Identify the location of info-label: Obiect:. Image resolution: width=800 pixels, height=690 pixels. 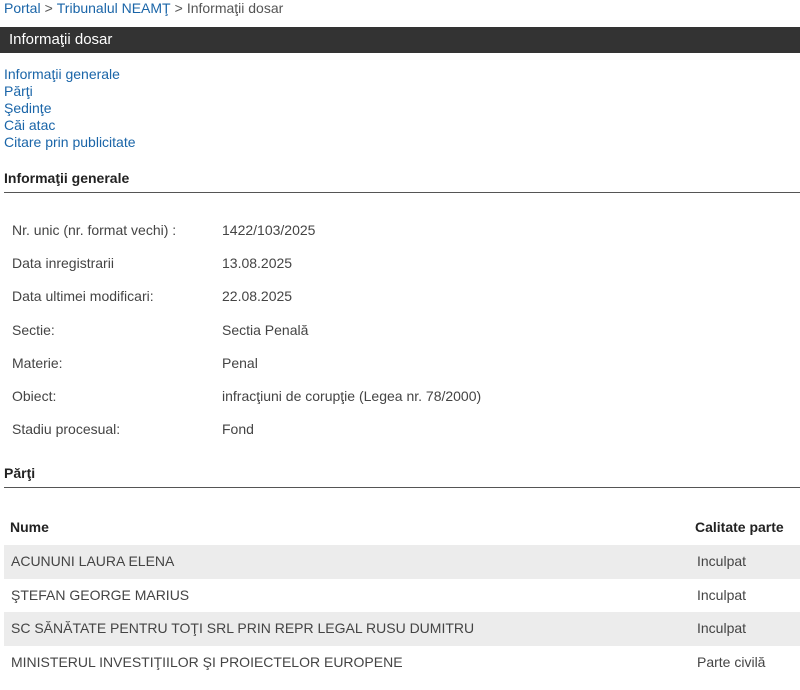
(34, 395).